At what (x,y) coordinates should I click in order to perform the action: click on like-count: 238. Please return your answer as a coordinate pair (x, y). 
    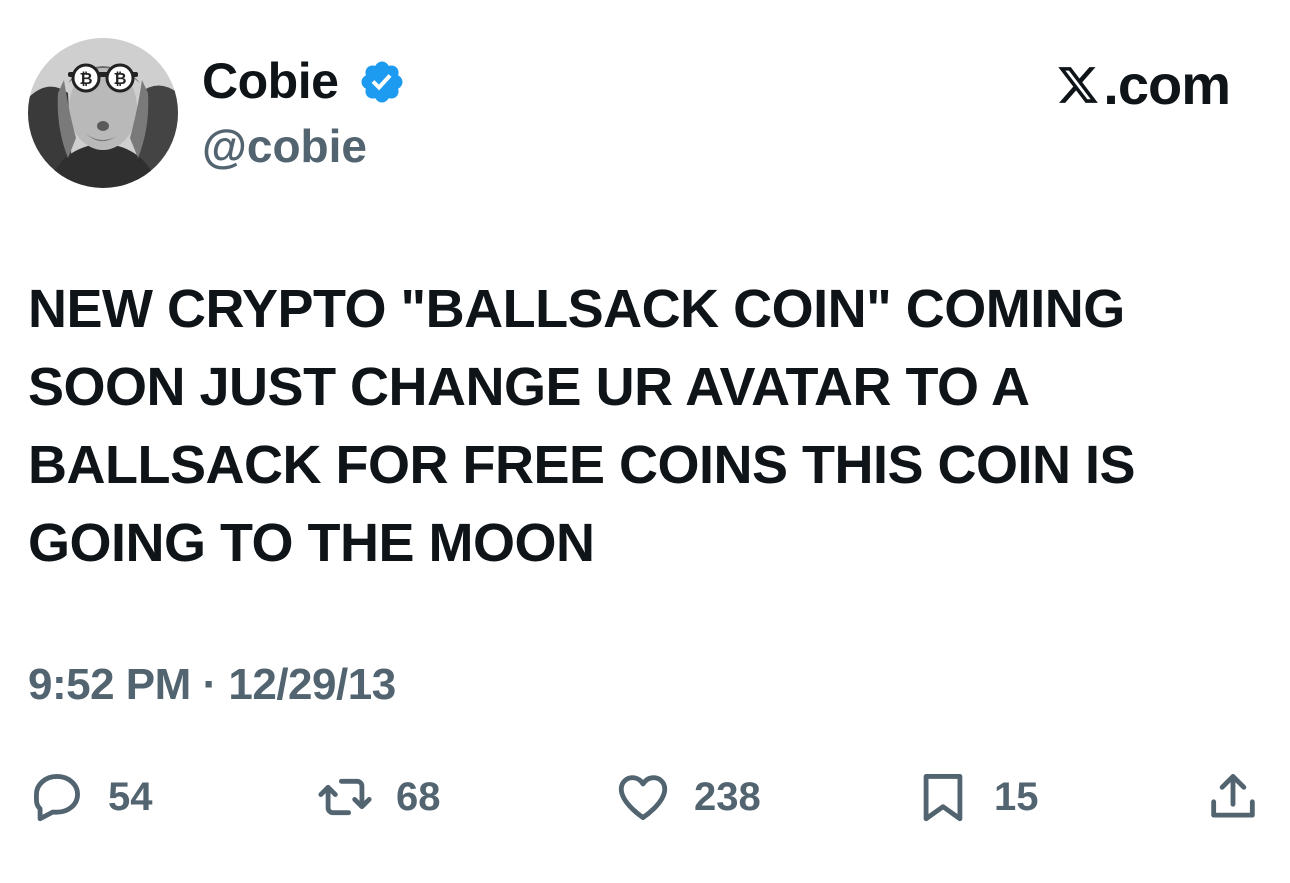
    Looking at the image, I should click on (727, 797).